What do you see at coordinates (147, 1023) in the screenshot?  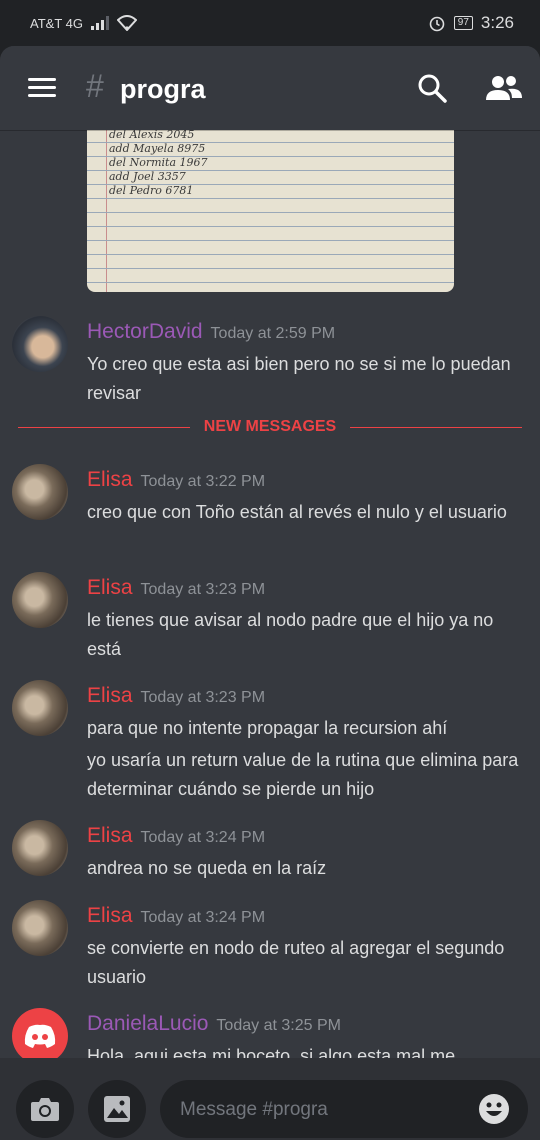 I see `author-name: DanielaLucio` at bounding box center [147, 1023].